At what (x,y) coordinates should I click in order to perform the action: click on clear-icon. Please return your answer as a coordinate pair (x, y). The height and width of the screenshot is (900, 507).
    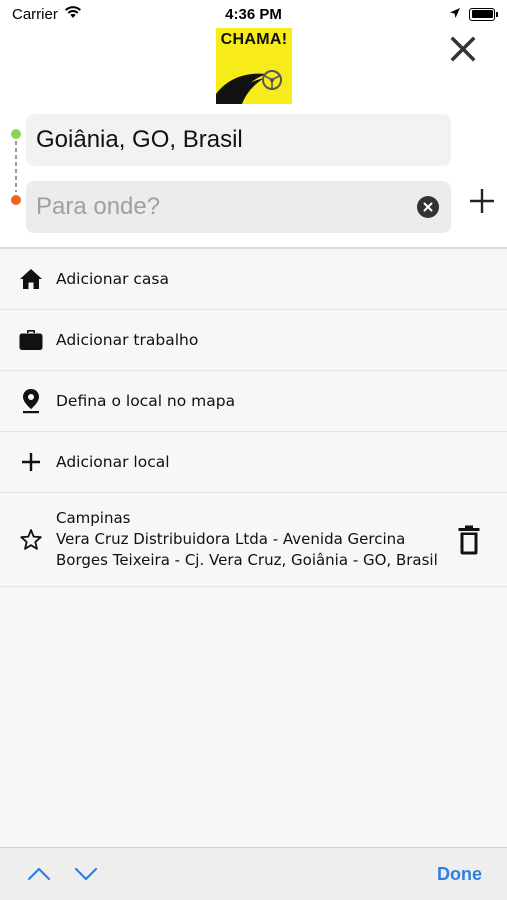
    Looking at the image, I should click on (428, 207).